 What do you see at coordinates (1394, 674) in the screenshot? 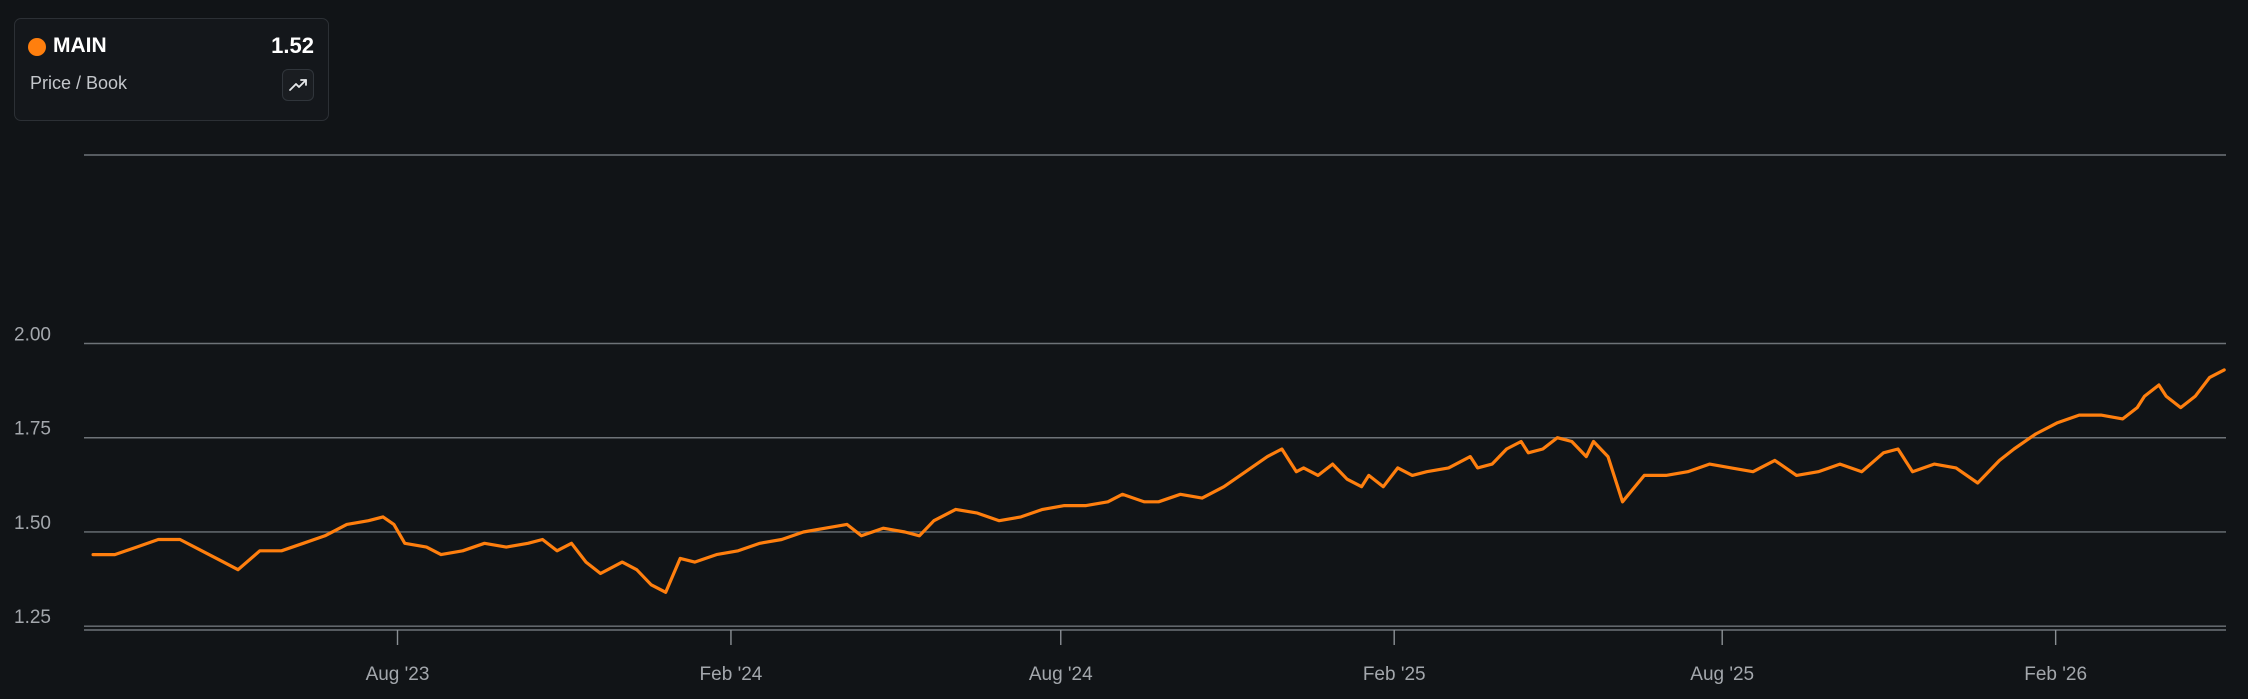
I see `x-tick-label: Feb '25` at bounding box center [1394, 674].